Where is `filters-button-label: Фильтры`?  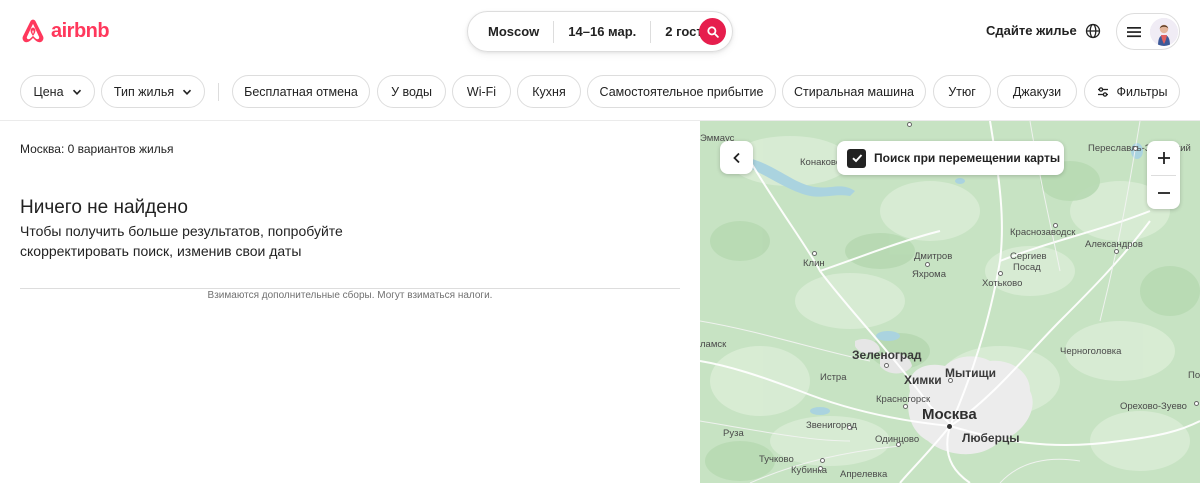
filters-button-label: Фильтры is located at coordinates (1142, 91).